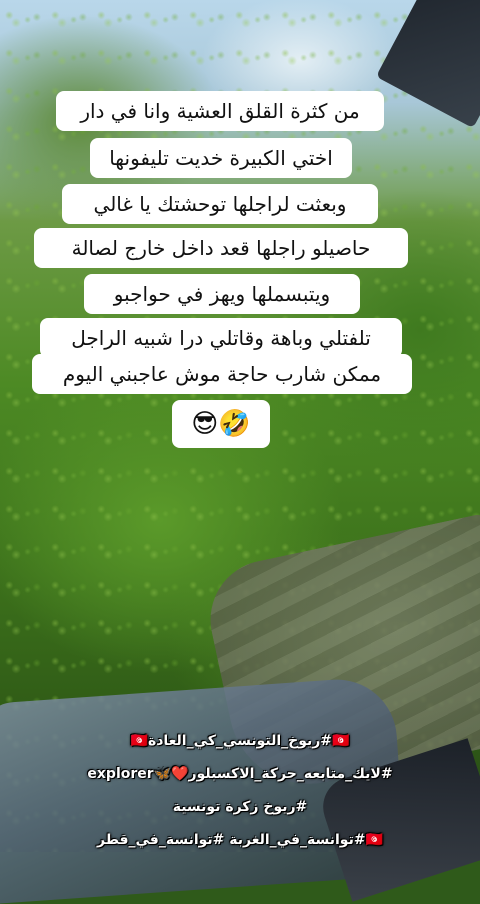  I want to click on hashtag-line: #لايك_متابعه_حركة_الاكسبلور❤️🦋explorer, so click(240, 774).